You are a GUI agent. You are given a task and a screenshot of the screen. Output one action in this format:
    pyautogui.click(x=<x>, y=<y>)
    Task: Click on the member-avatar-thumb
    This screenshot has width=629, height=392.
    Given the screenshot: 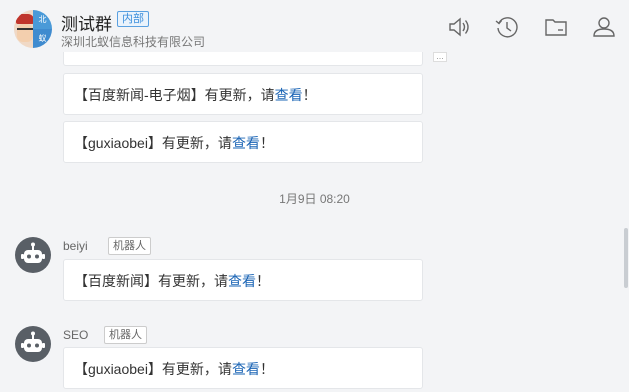 What is the action you would take?
    pyautogui.click(x=24, y=29)
    